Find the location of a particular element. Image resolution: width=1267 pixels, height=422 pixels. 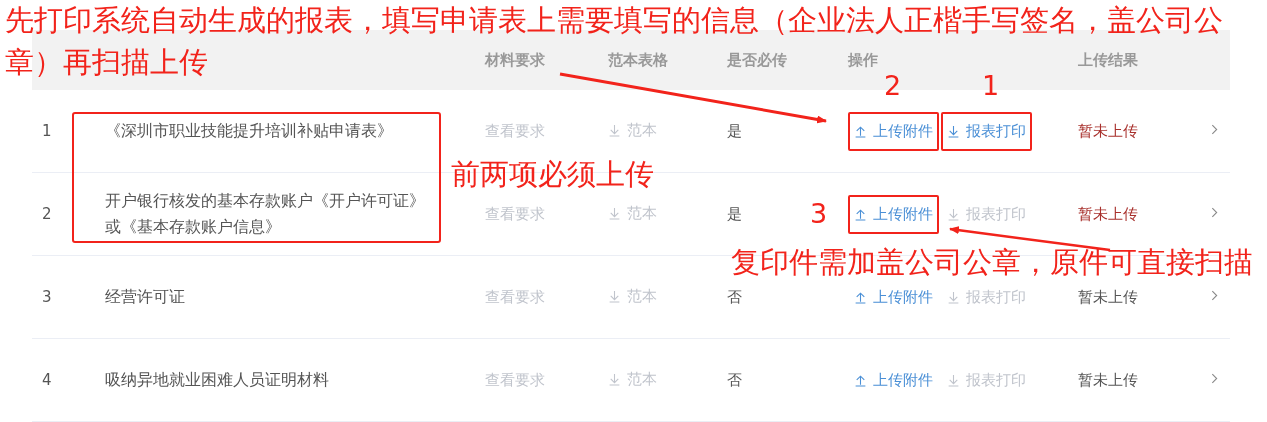

material-name: 开户银行核发的基本存款账户《开户许可证》或《基本存款账户信息》 is located at coordinates (265, 214).